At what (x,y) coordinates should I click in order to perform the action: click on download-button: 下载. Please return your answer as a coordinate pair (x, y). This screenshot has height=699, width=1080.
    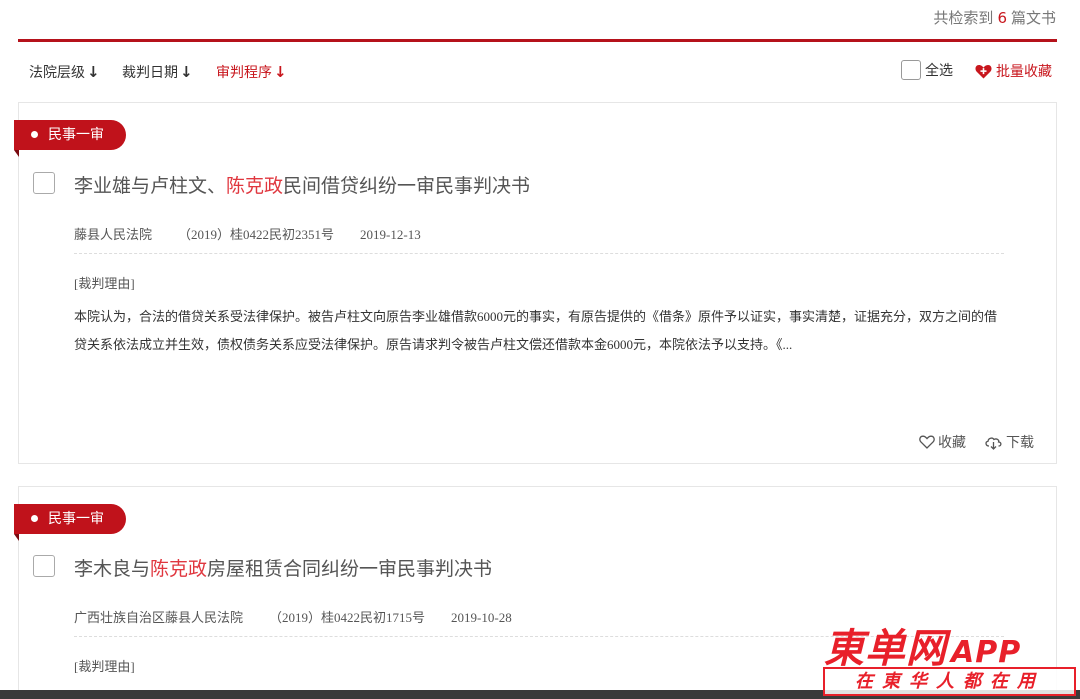
    Looking at the image, I should click on (1009, 442).